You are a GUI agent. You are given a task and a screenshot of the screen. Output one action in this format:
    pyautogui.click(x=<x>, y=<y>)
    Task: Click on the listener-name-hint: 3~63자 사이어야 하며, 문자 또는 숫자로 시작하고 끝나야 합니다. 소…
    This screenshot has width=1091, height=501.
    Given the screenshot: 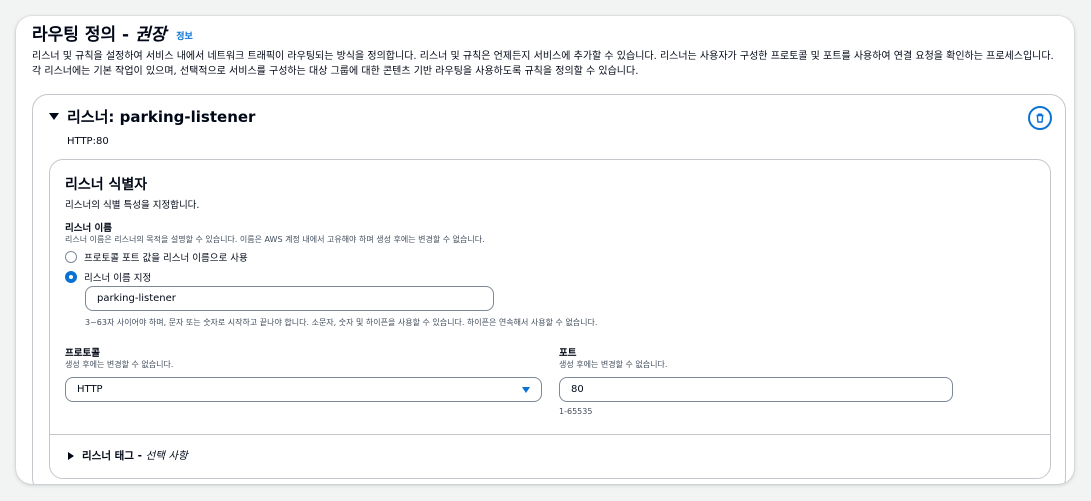 What is the action you would take?
    pyautogui.click(x=341, y=322)
    